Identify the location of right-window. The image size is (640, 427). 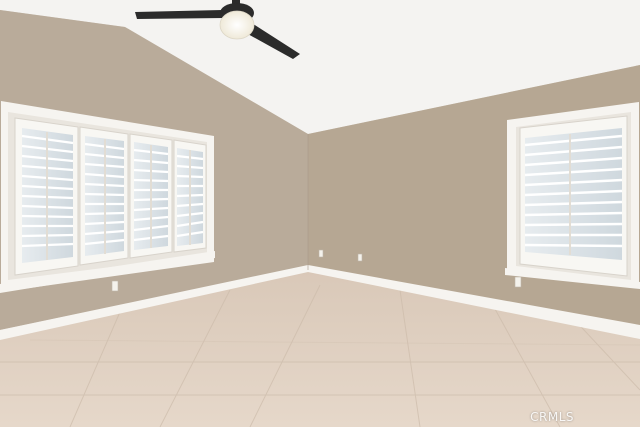
(572, 195).